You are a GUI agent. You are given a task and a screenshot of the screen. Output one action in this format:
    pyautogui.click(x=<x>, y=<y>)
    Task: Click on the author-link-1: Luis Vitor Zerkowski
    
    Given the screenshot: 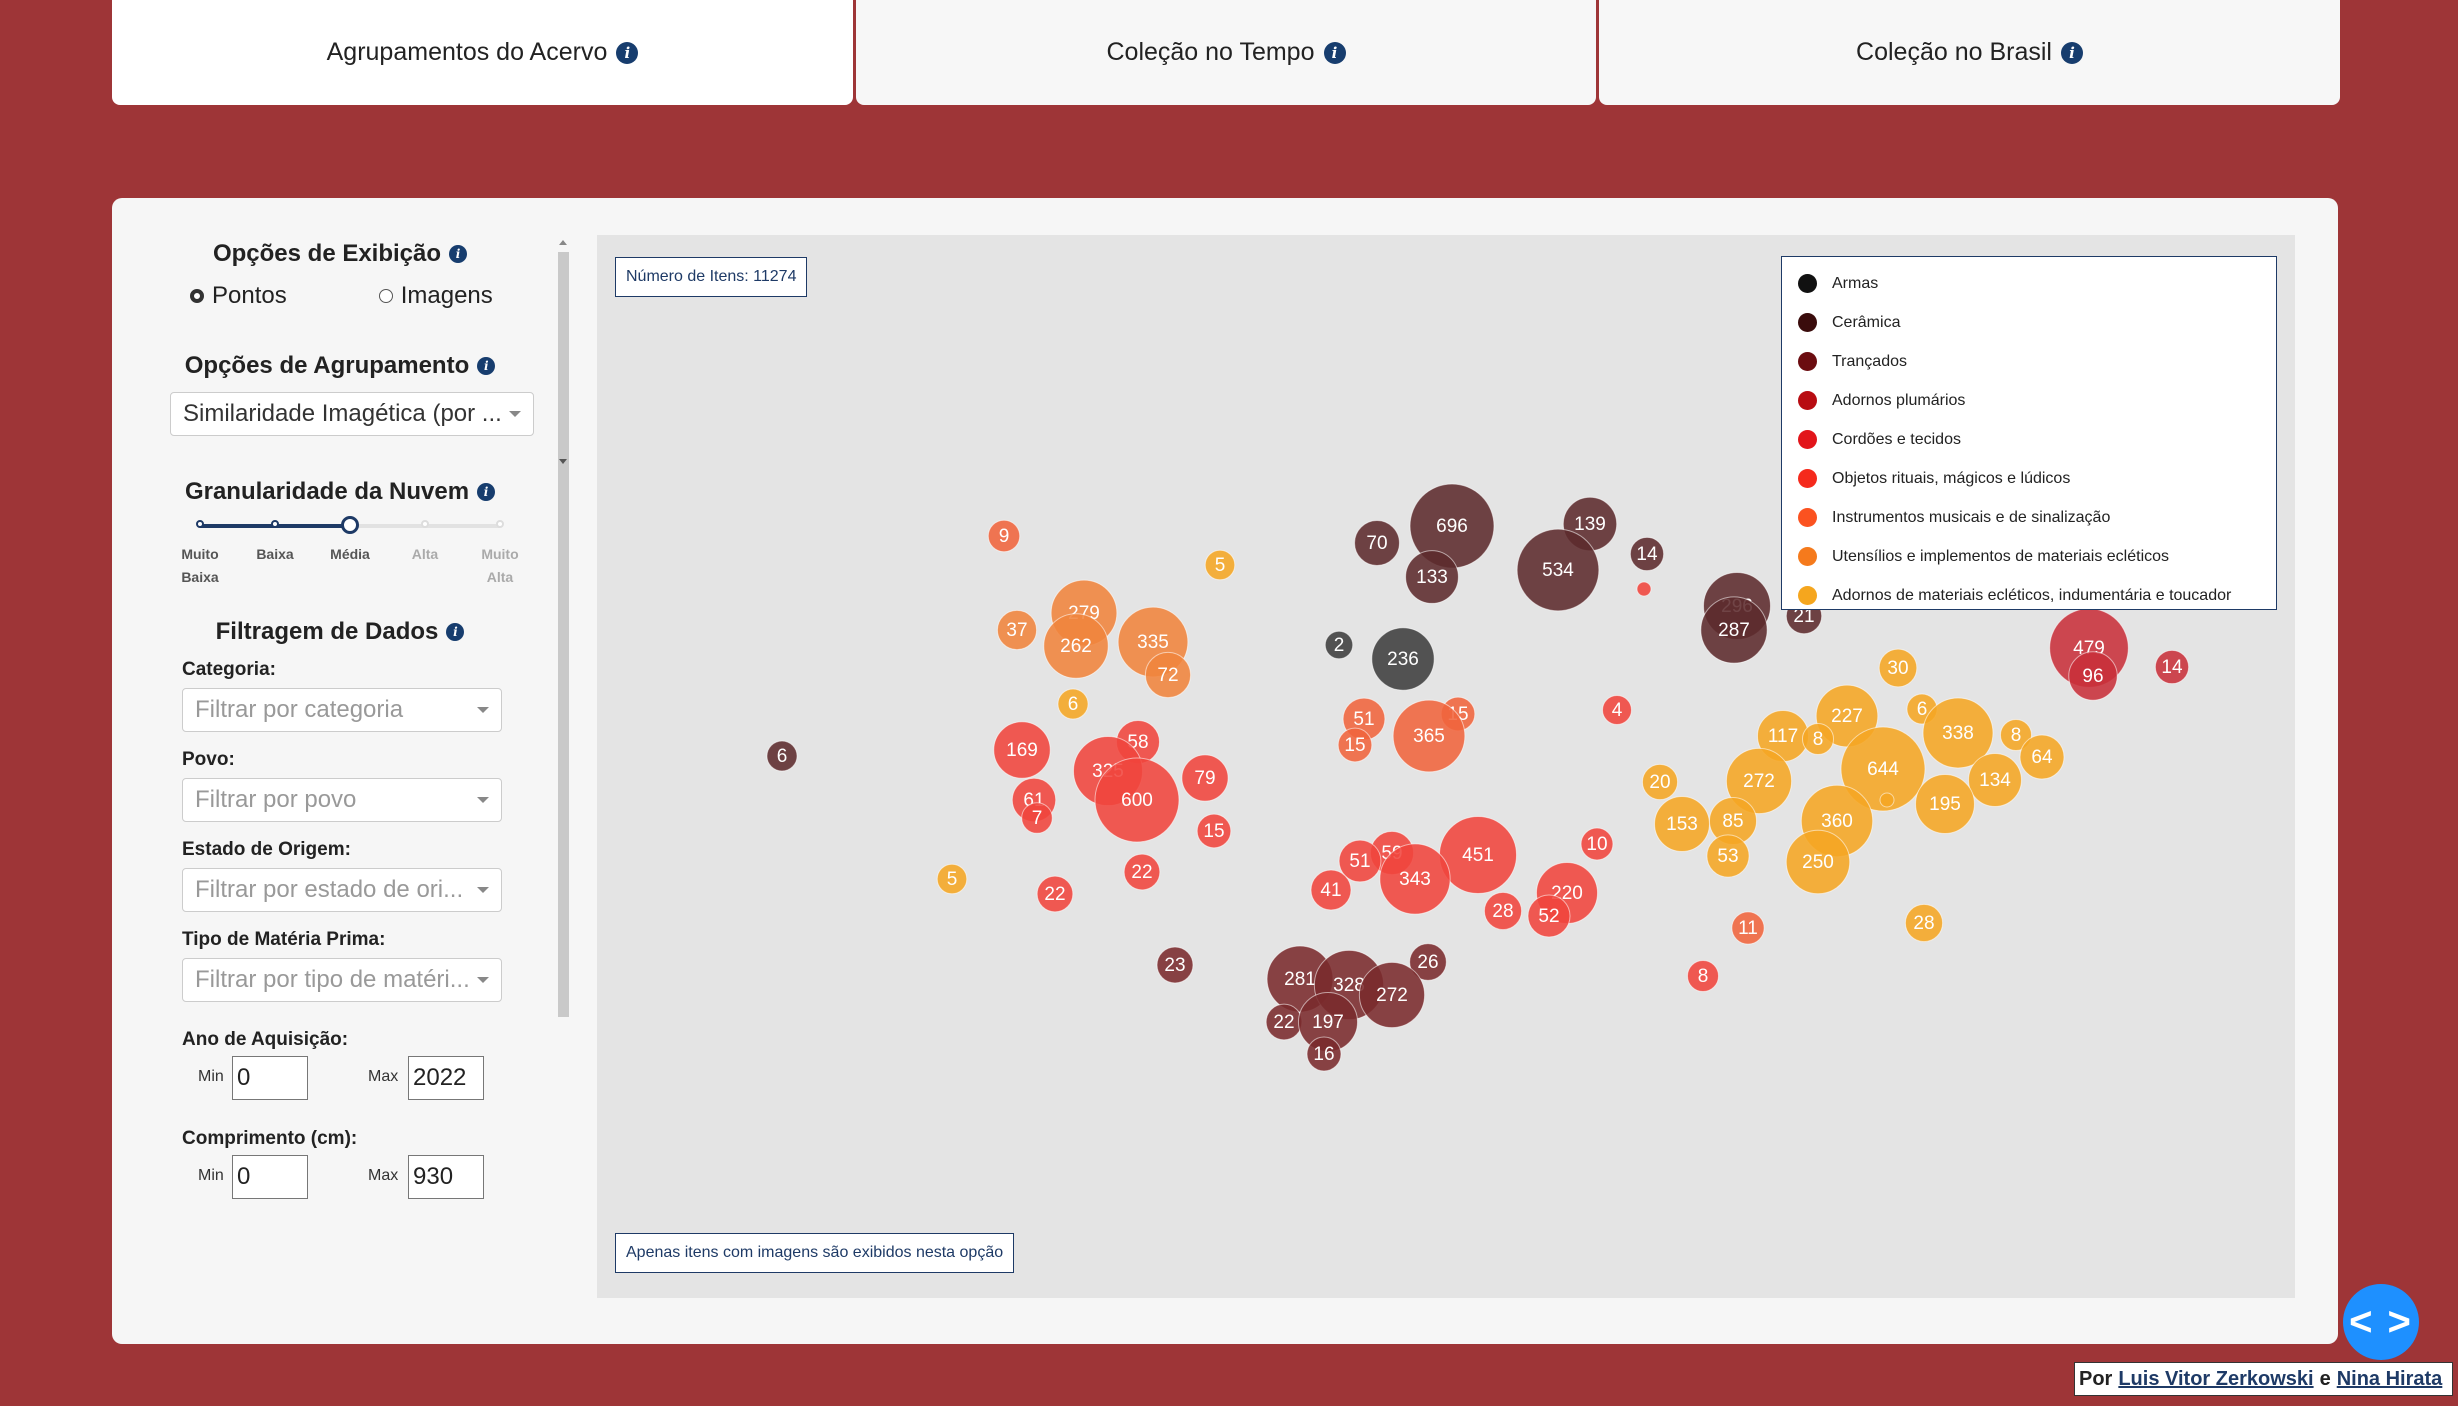 What is the action you would take?
    pyautogui.click(x=2215, y=1379)
    